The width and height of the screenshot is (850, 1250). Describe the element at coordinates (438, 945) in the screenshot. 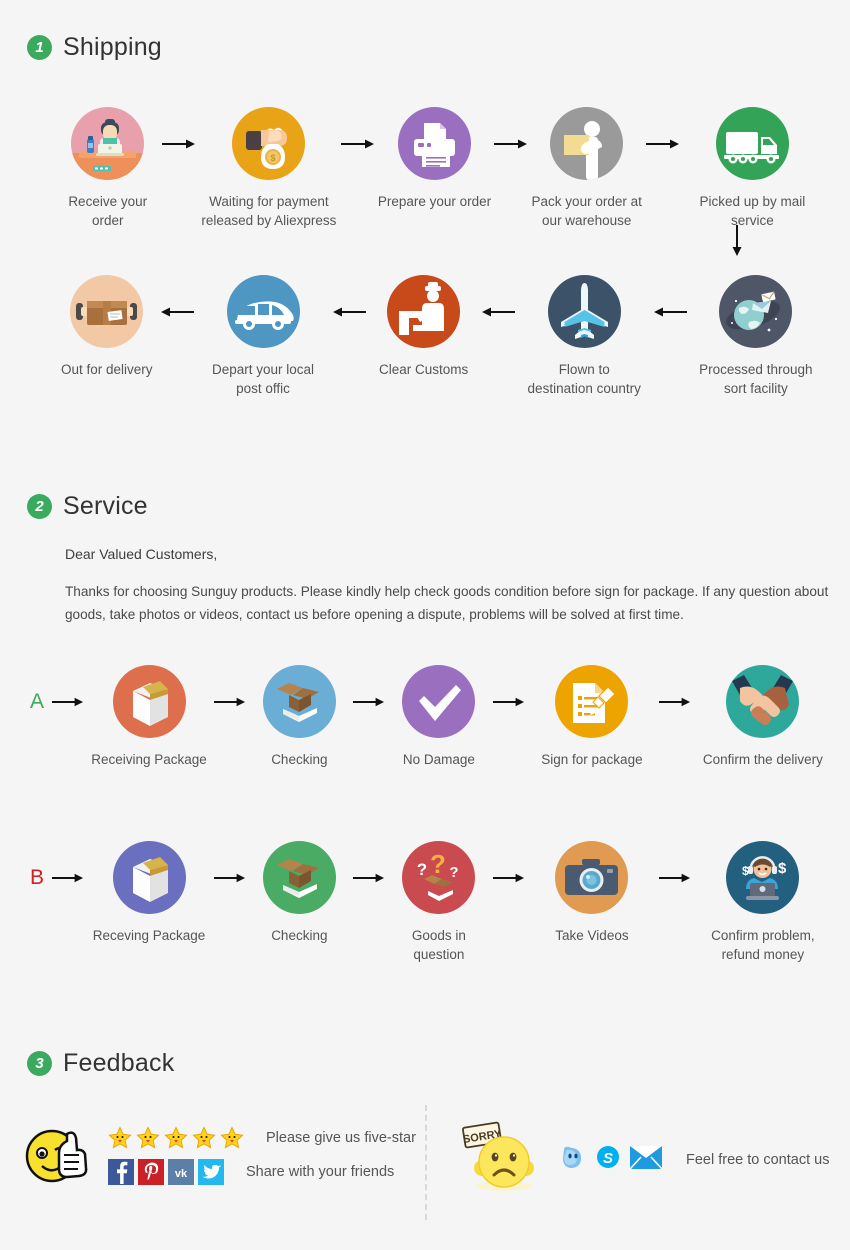

I see `step-caption: Goods in question` at that location.